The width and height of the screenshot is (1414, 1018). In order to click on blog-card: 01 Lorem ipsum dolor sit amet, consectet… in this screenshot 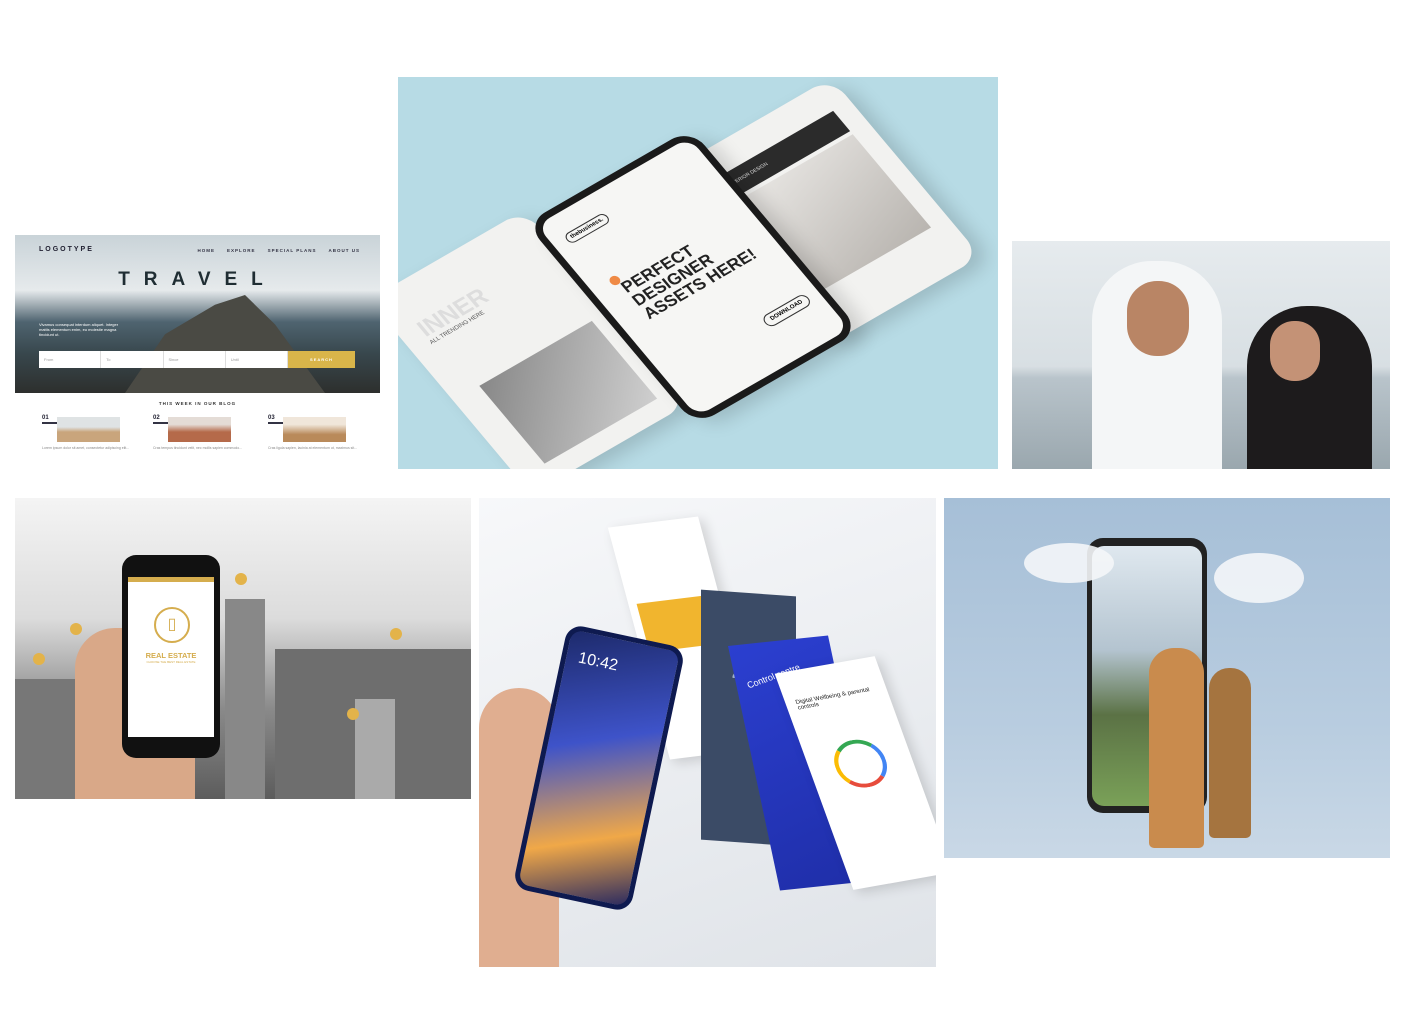, I will do `click(85, 433)`.